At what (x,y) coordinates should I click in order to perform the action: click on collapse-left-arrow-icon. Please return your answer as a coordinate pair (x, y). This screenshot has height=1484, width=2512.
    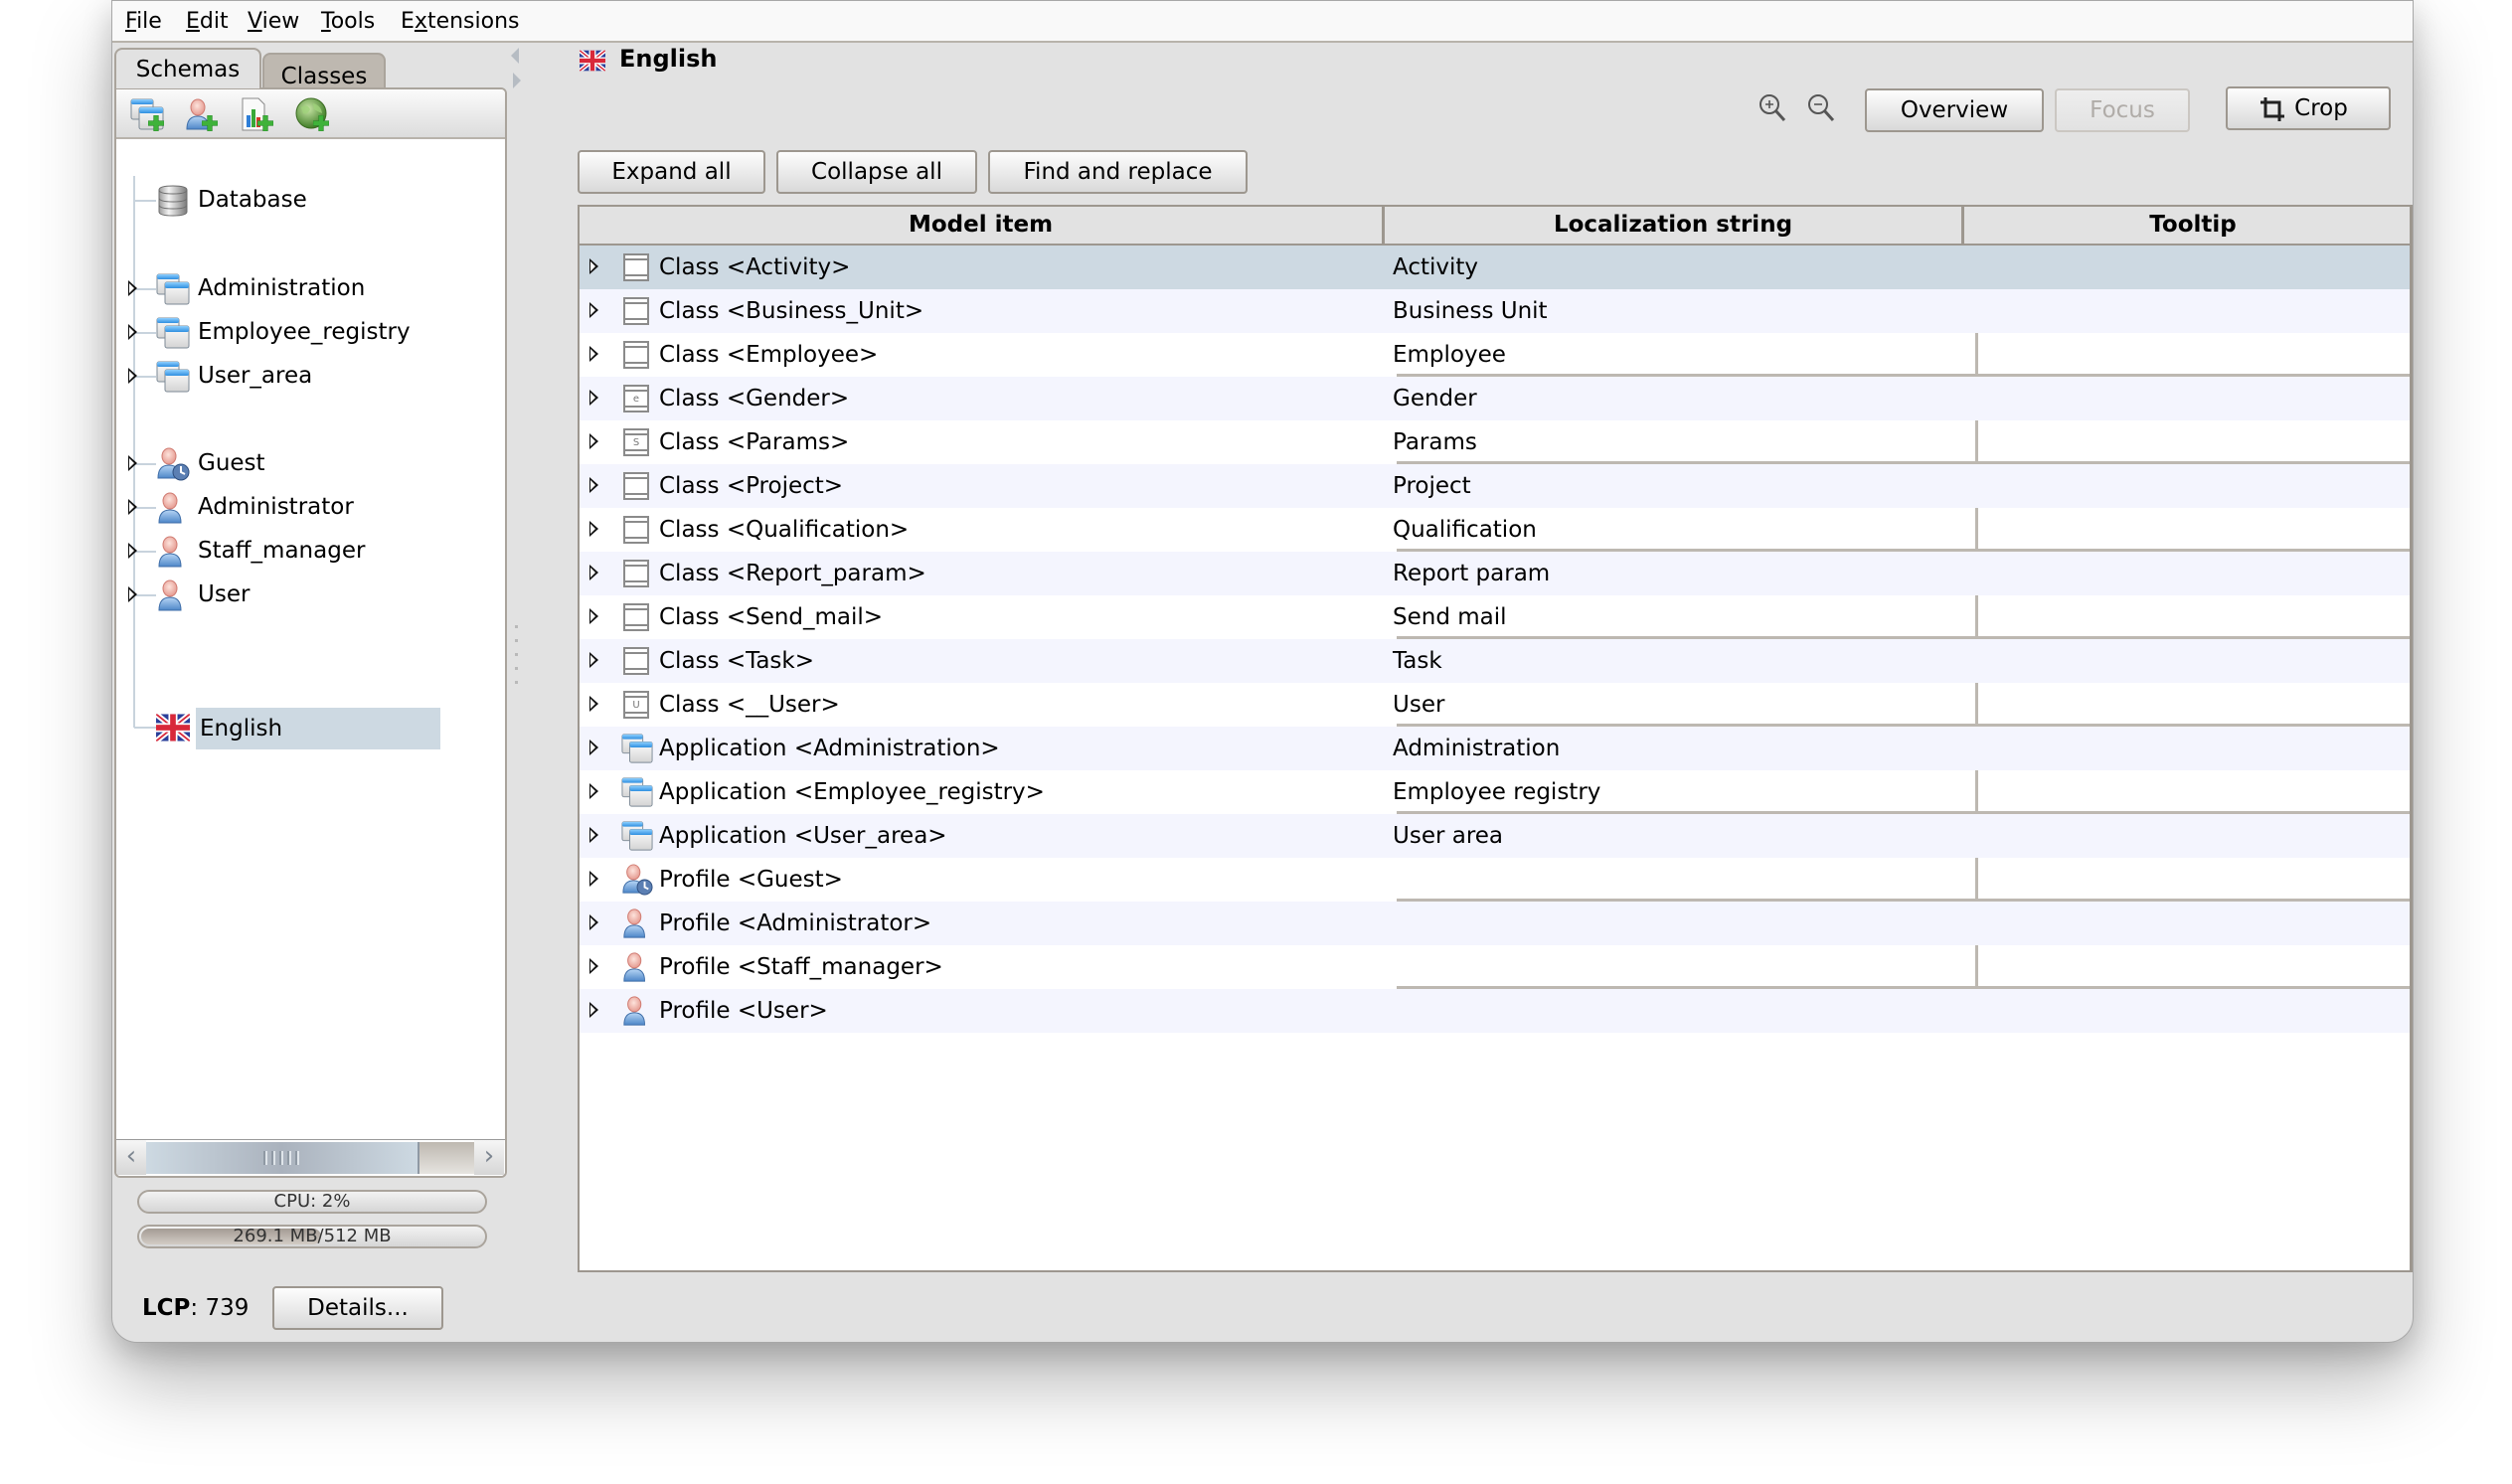
    Looking at the image, I should click on (515, 56).